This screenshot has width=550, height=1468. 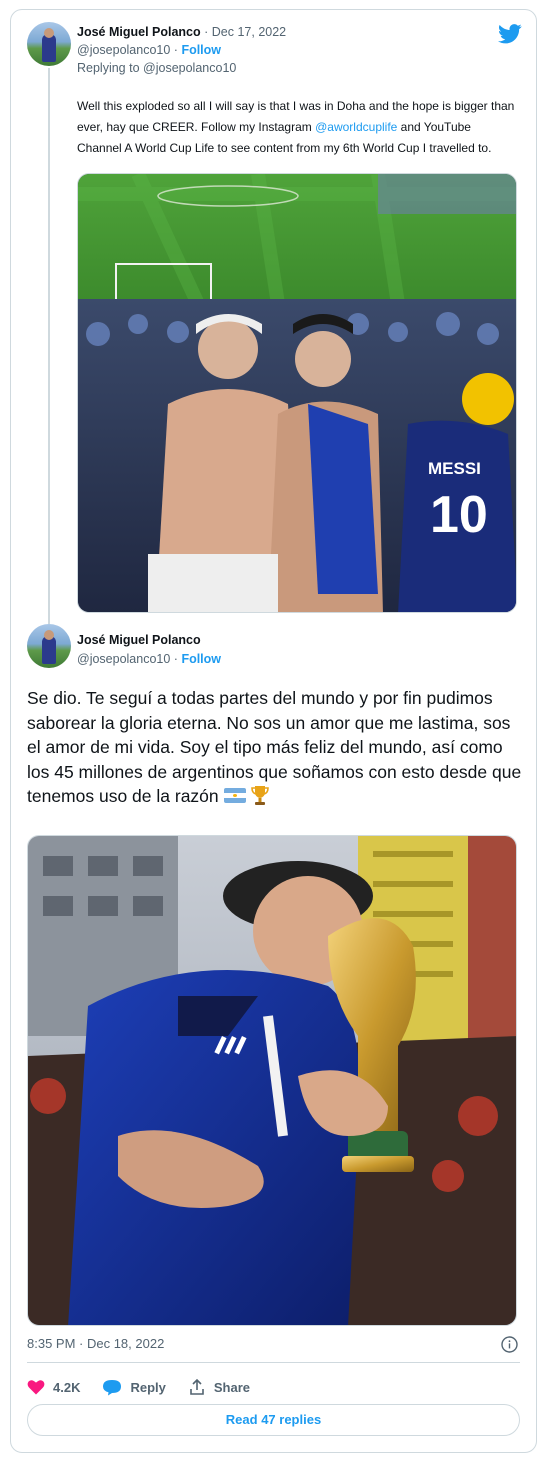 I want to click on jersey-name: MESSI, so click(x=454, y=468).